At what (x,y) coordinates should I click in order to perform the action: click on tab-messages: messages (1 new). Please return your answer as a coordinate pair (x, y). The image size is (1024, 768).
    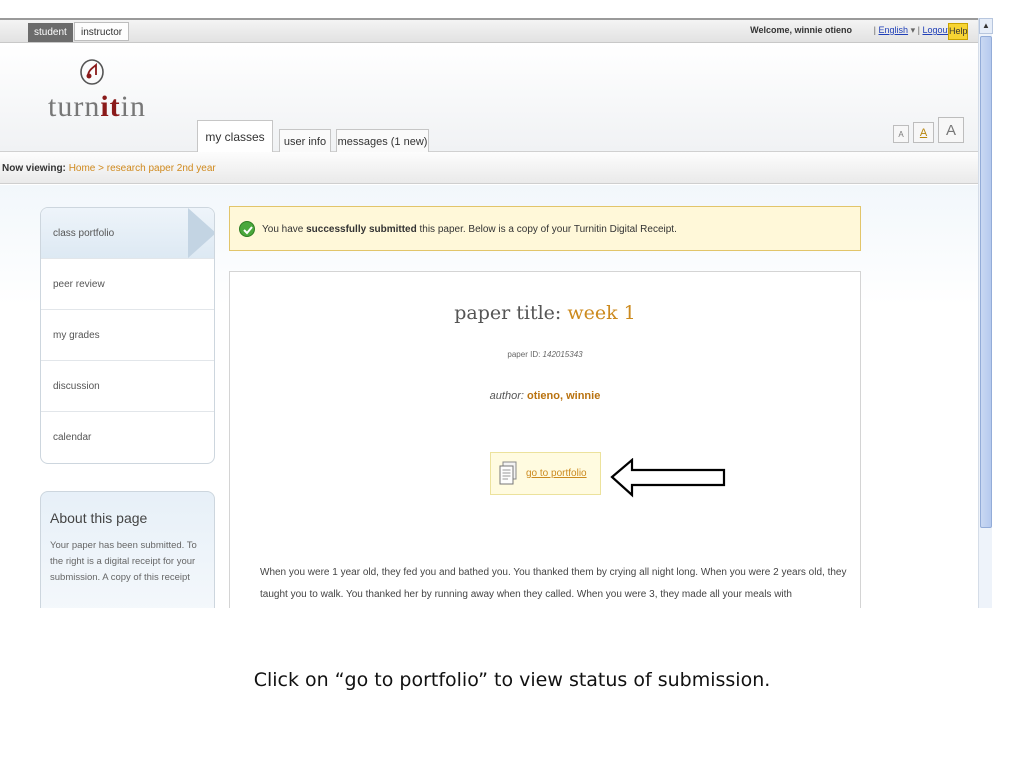
    Looking at the image, I should click on (382, 141).